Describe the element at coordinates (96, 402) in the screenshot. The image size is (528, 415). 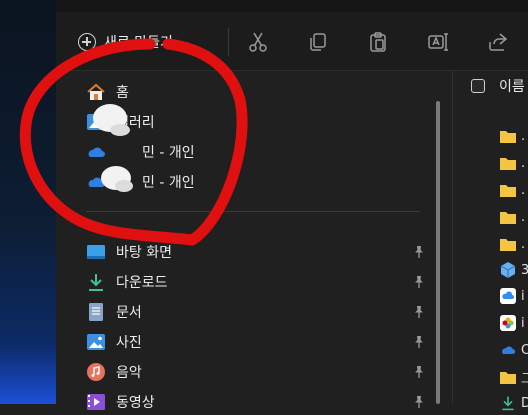
I see `video-icon` at that location.